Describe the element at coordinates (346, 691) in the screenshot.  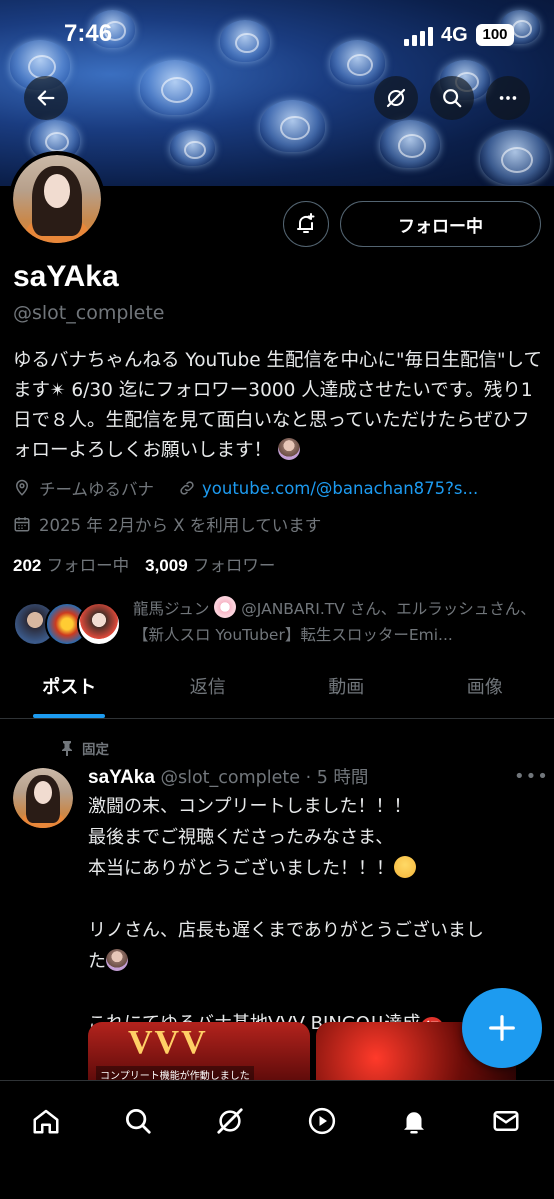
I see `tab-videos: 動画` at that location.